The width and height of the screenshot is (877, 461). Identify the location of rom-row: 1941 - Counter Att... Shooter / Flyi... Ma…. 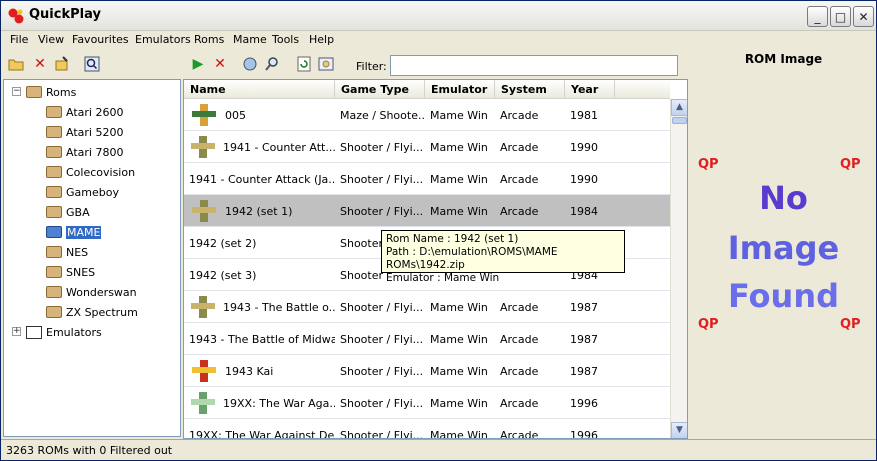
(427, 147).